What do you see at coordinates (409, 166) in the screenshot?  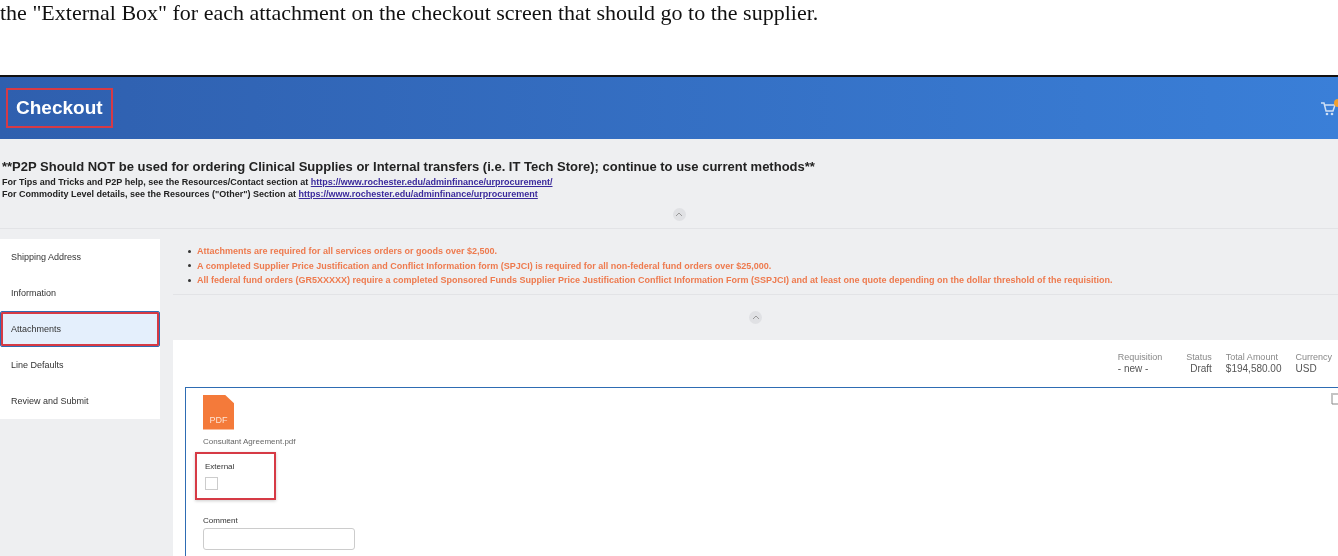 I see `notice-headline: **P2P Should NOT be used for ordering Clinical Supplies or Internal transfers (i.e. IT Tech Store); continue to use current methods**` at bounding box center [409, 166].